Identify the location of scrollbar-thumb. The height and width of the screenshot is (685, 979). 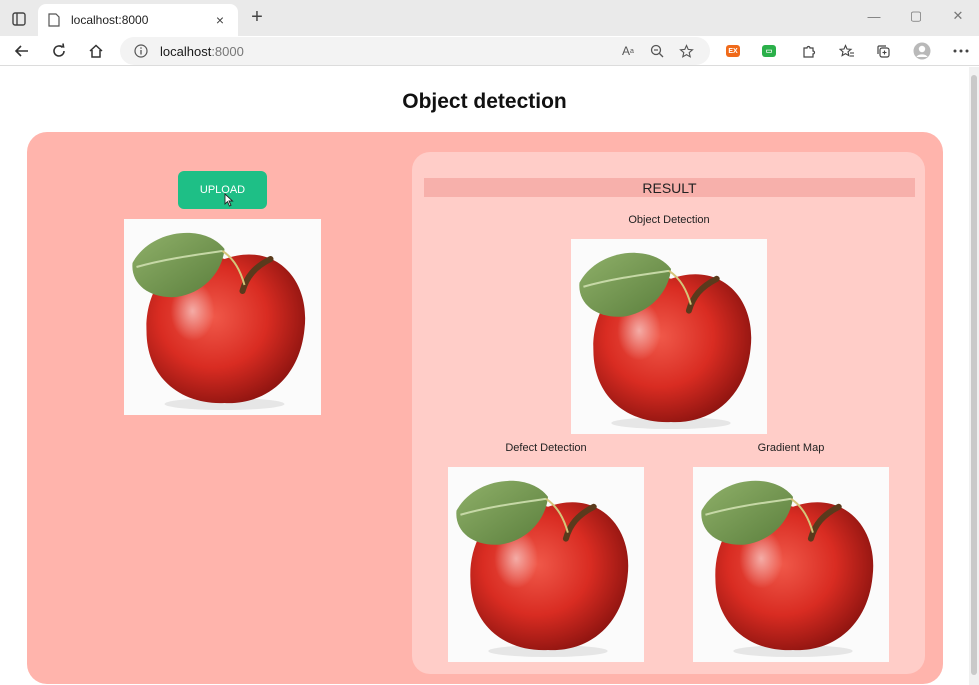
(974, 375).